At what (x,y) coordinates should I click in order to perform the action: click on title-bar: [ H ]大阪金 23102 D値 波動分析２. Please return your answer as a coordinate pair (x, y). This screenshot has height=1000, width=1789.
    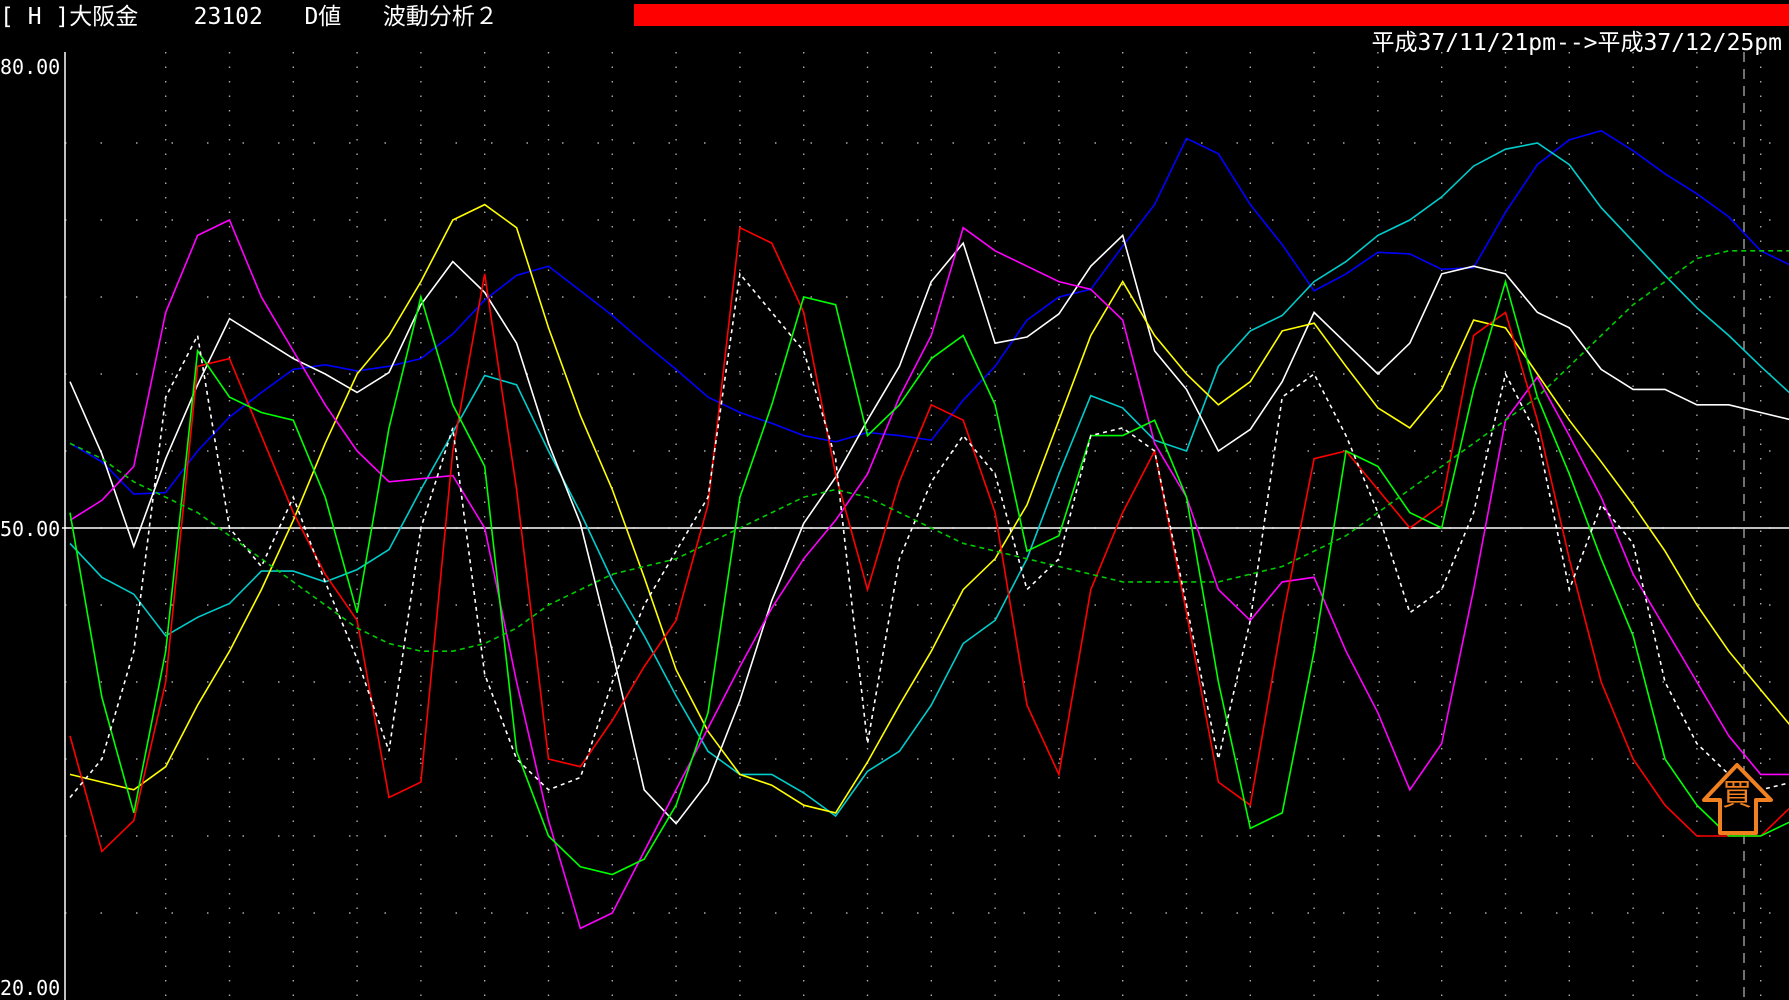
    Looking at the image, I should click on (315, 17).